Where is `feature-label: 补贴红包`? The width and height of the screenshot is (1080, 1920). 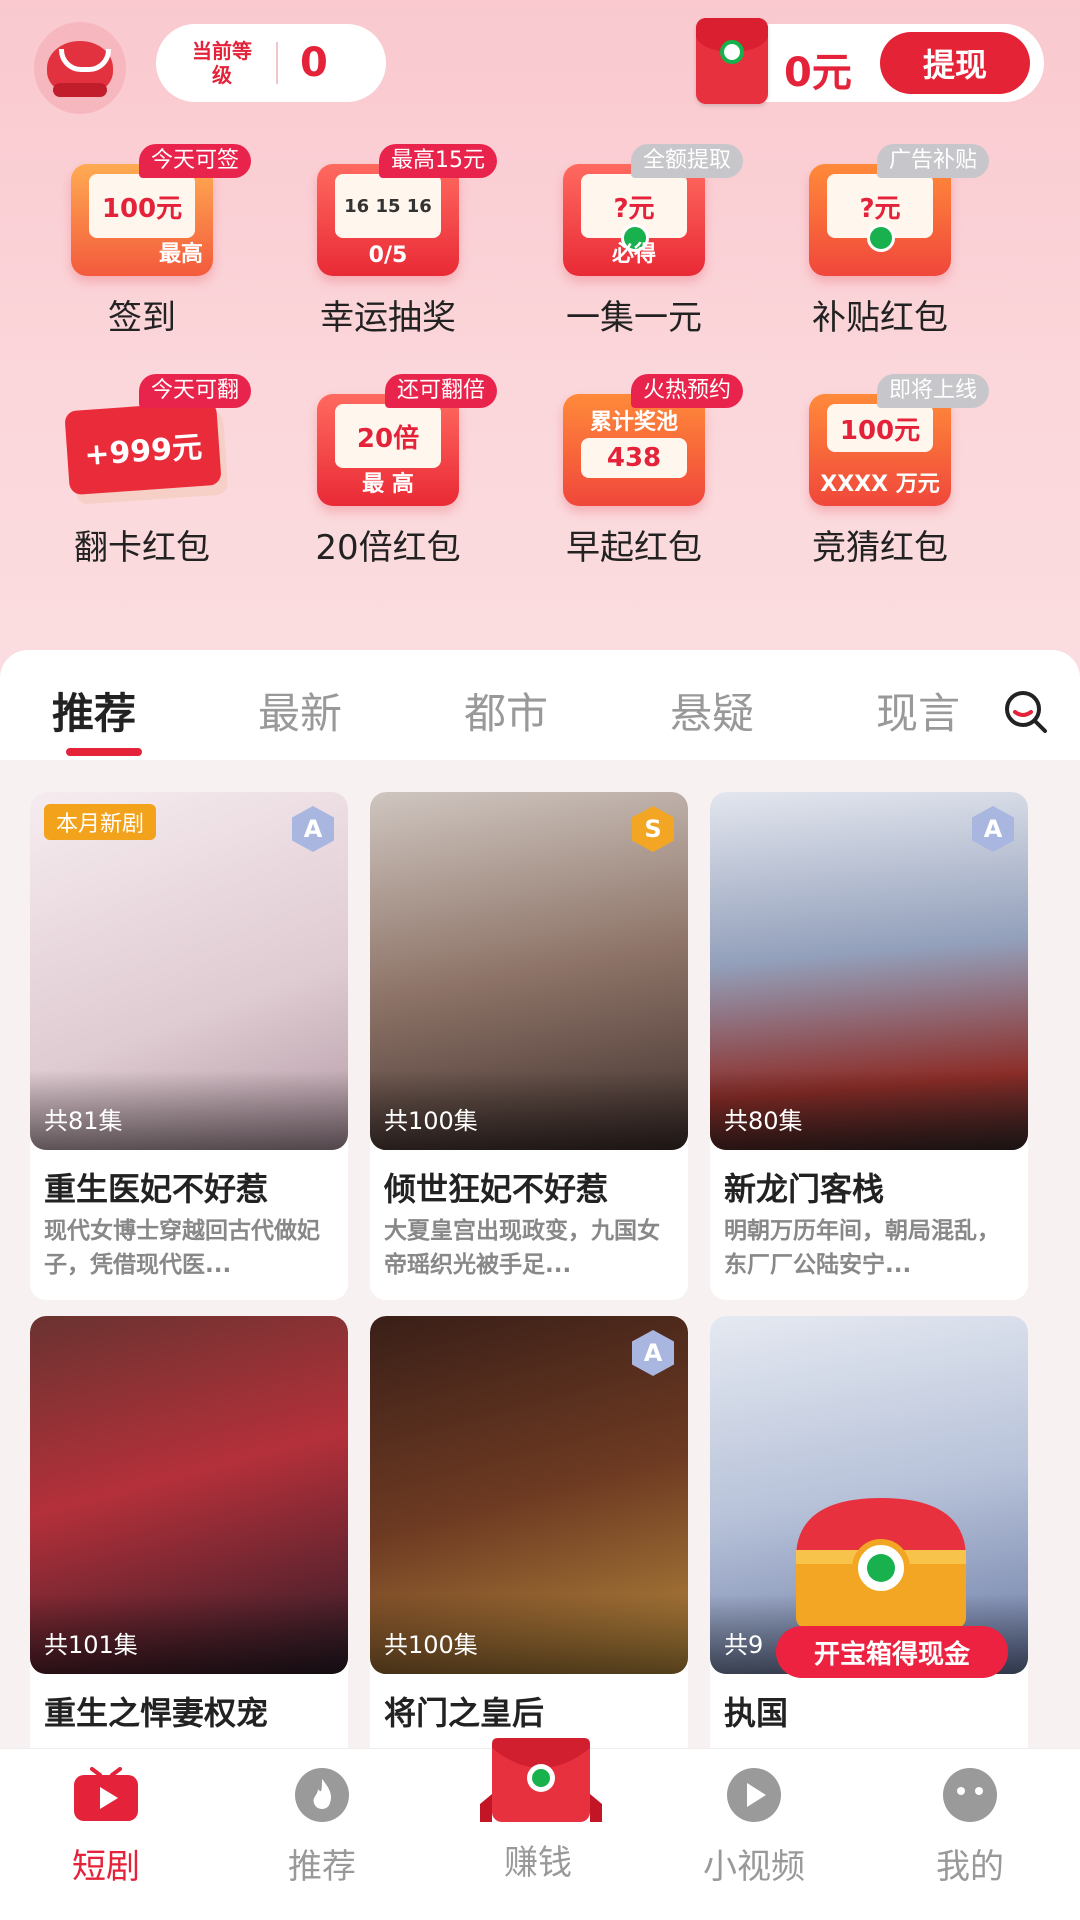 feature-label: 补贴红包 is located at coordinates (880, 318).